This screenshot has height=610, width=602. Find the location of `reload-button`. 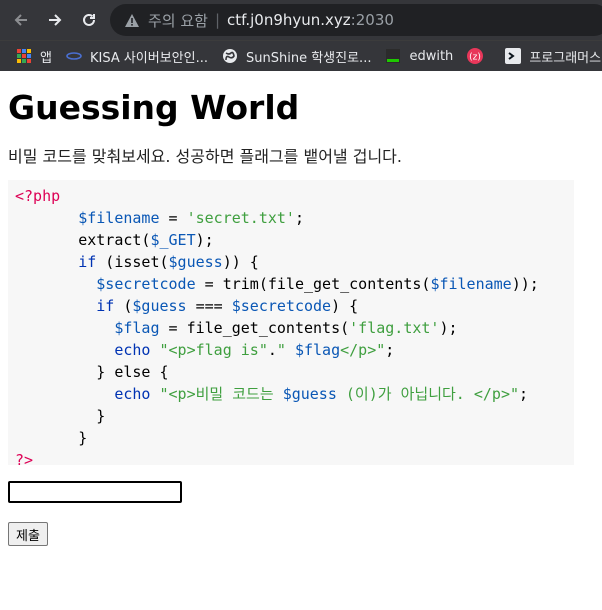

reload-button is located at coordinates (89, 20).